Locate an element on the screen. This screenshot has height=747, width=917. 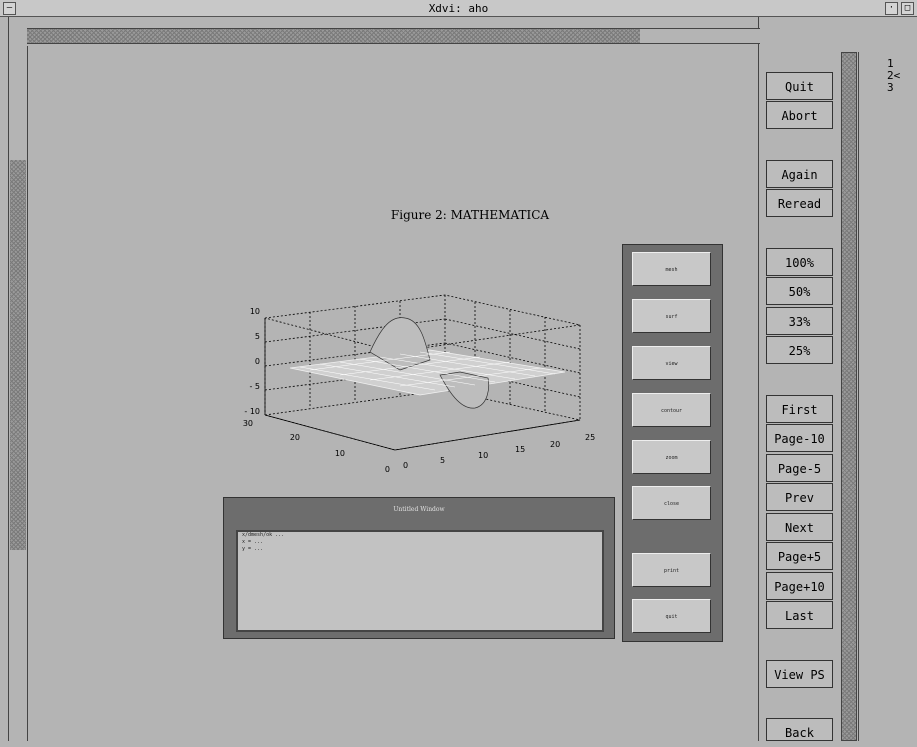
page-plus-10-button: Page+10 is located at coordinates (799, 586).